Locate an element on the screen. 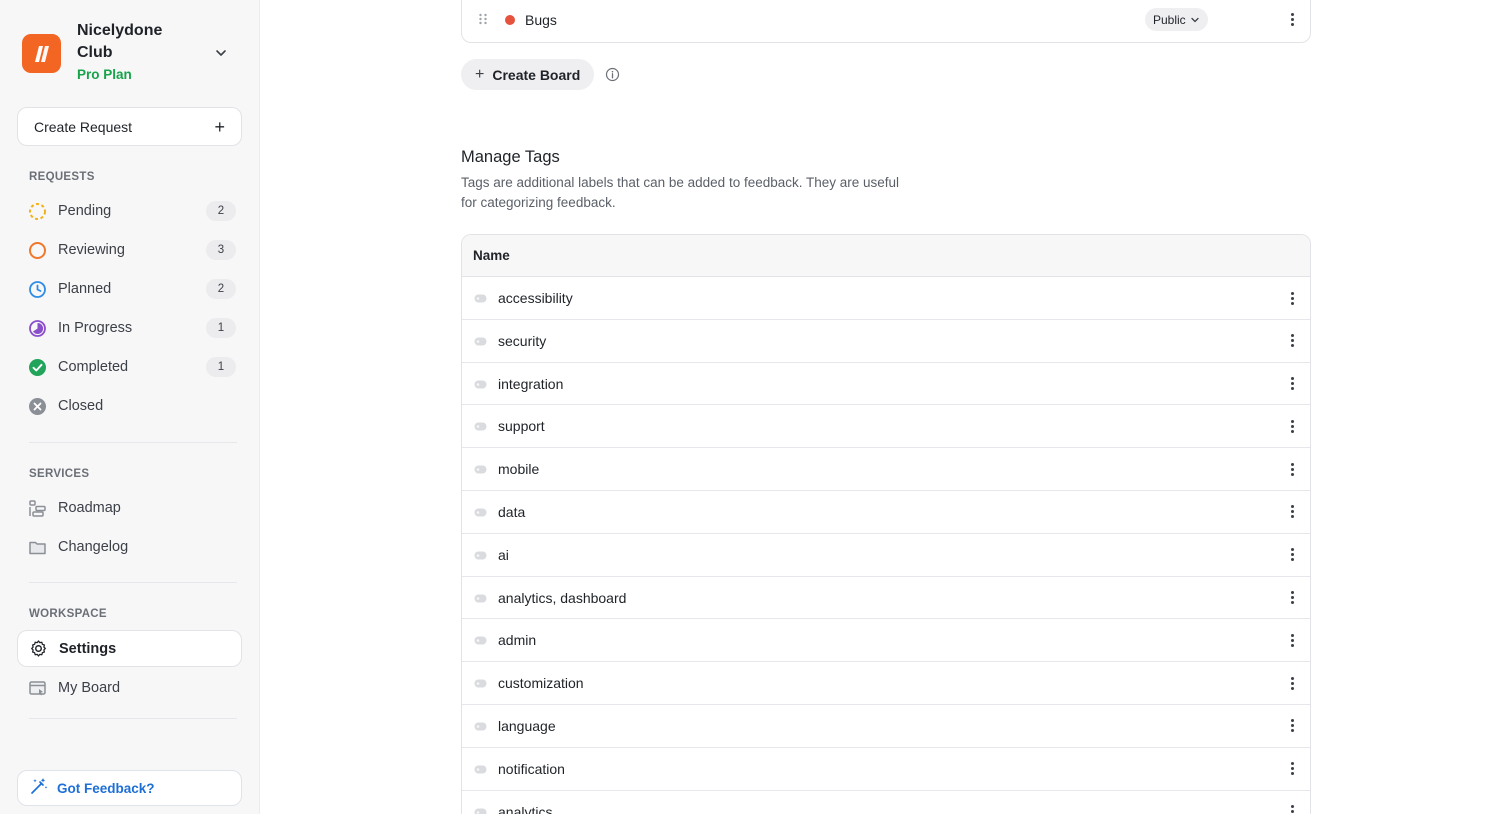 The height and width of the screenshot is (814, 1512). info-icon is located at coordinates (612, 74).